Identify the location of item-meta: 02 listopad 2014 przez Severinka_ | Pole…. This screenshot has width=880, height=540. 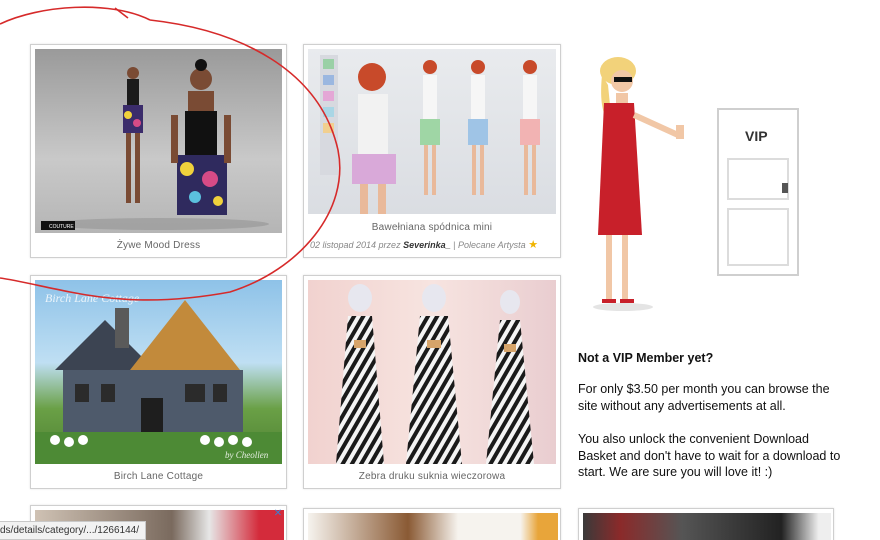
(433, 244).